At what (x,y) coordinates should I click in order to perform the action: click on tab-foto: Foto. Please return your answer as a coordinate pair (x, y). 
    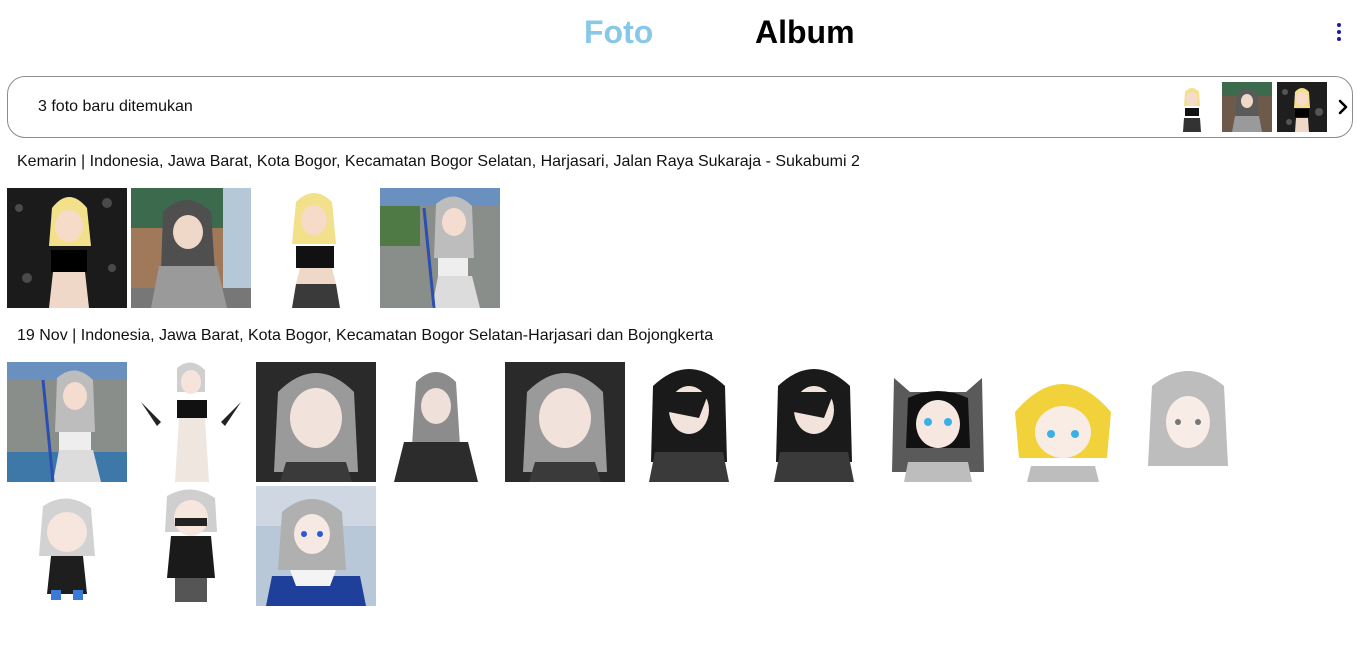
    Looking at the image, I should click on (618, 32).